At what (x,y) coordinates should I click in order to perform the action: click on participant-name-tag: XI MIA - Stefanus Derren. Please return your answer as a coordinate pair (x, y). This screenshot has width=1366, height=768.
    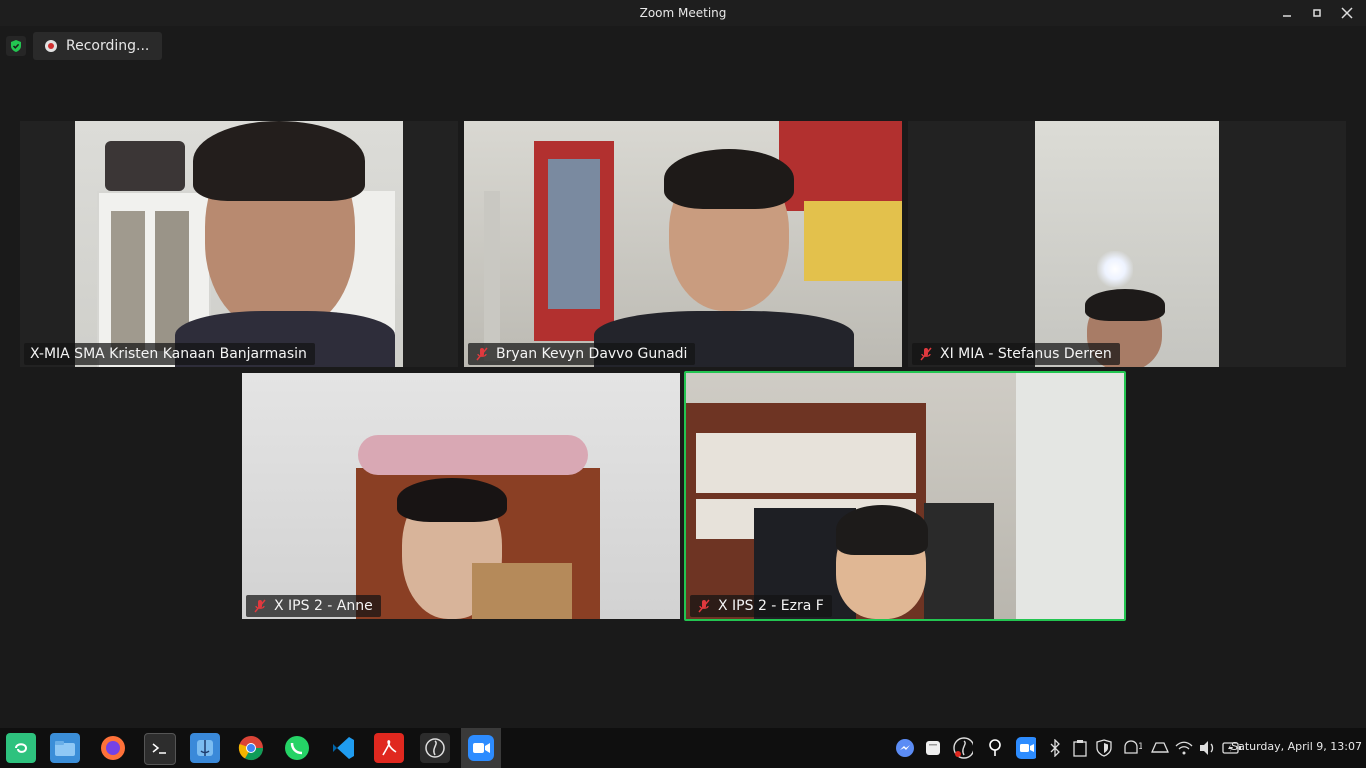
    Looking at the image, I should click on (1016, 354).